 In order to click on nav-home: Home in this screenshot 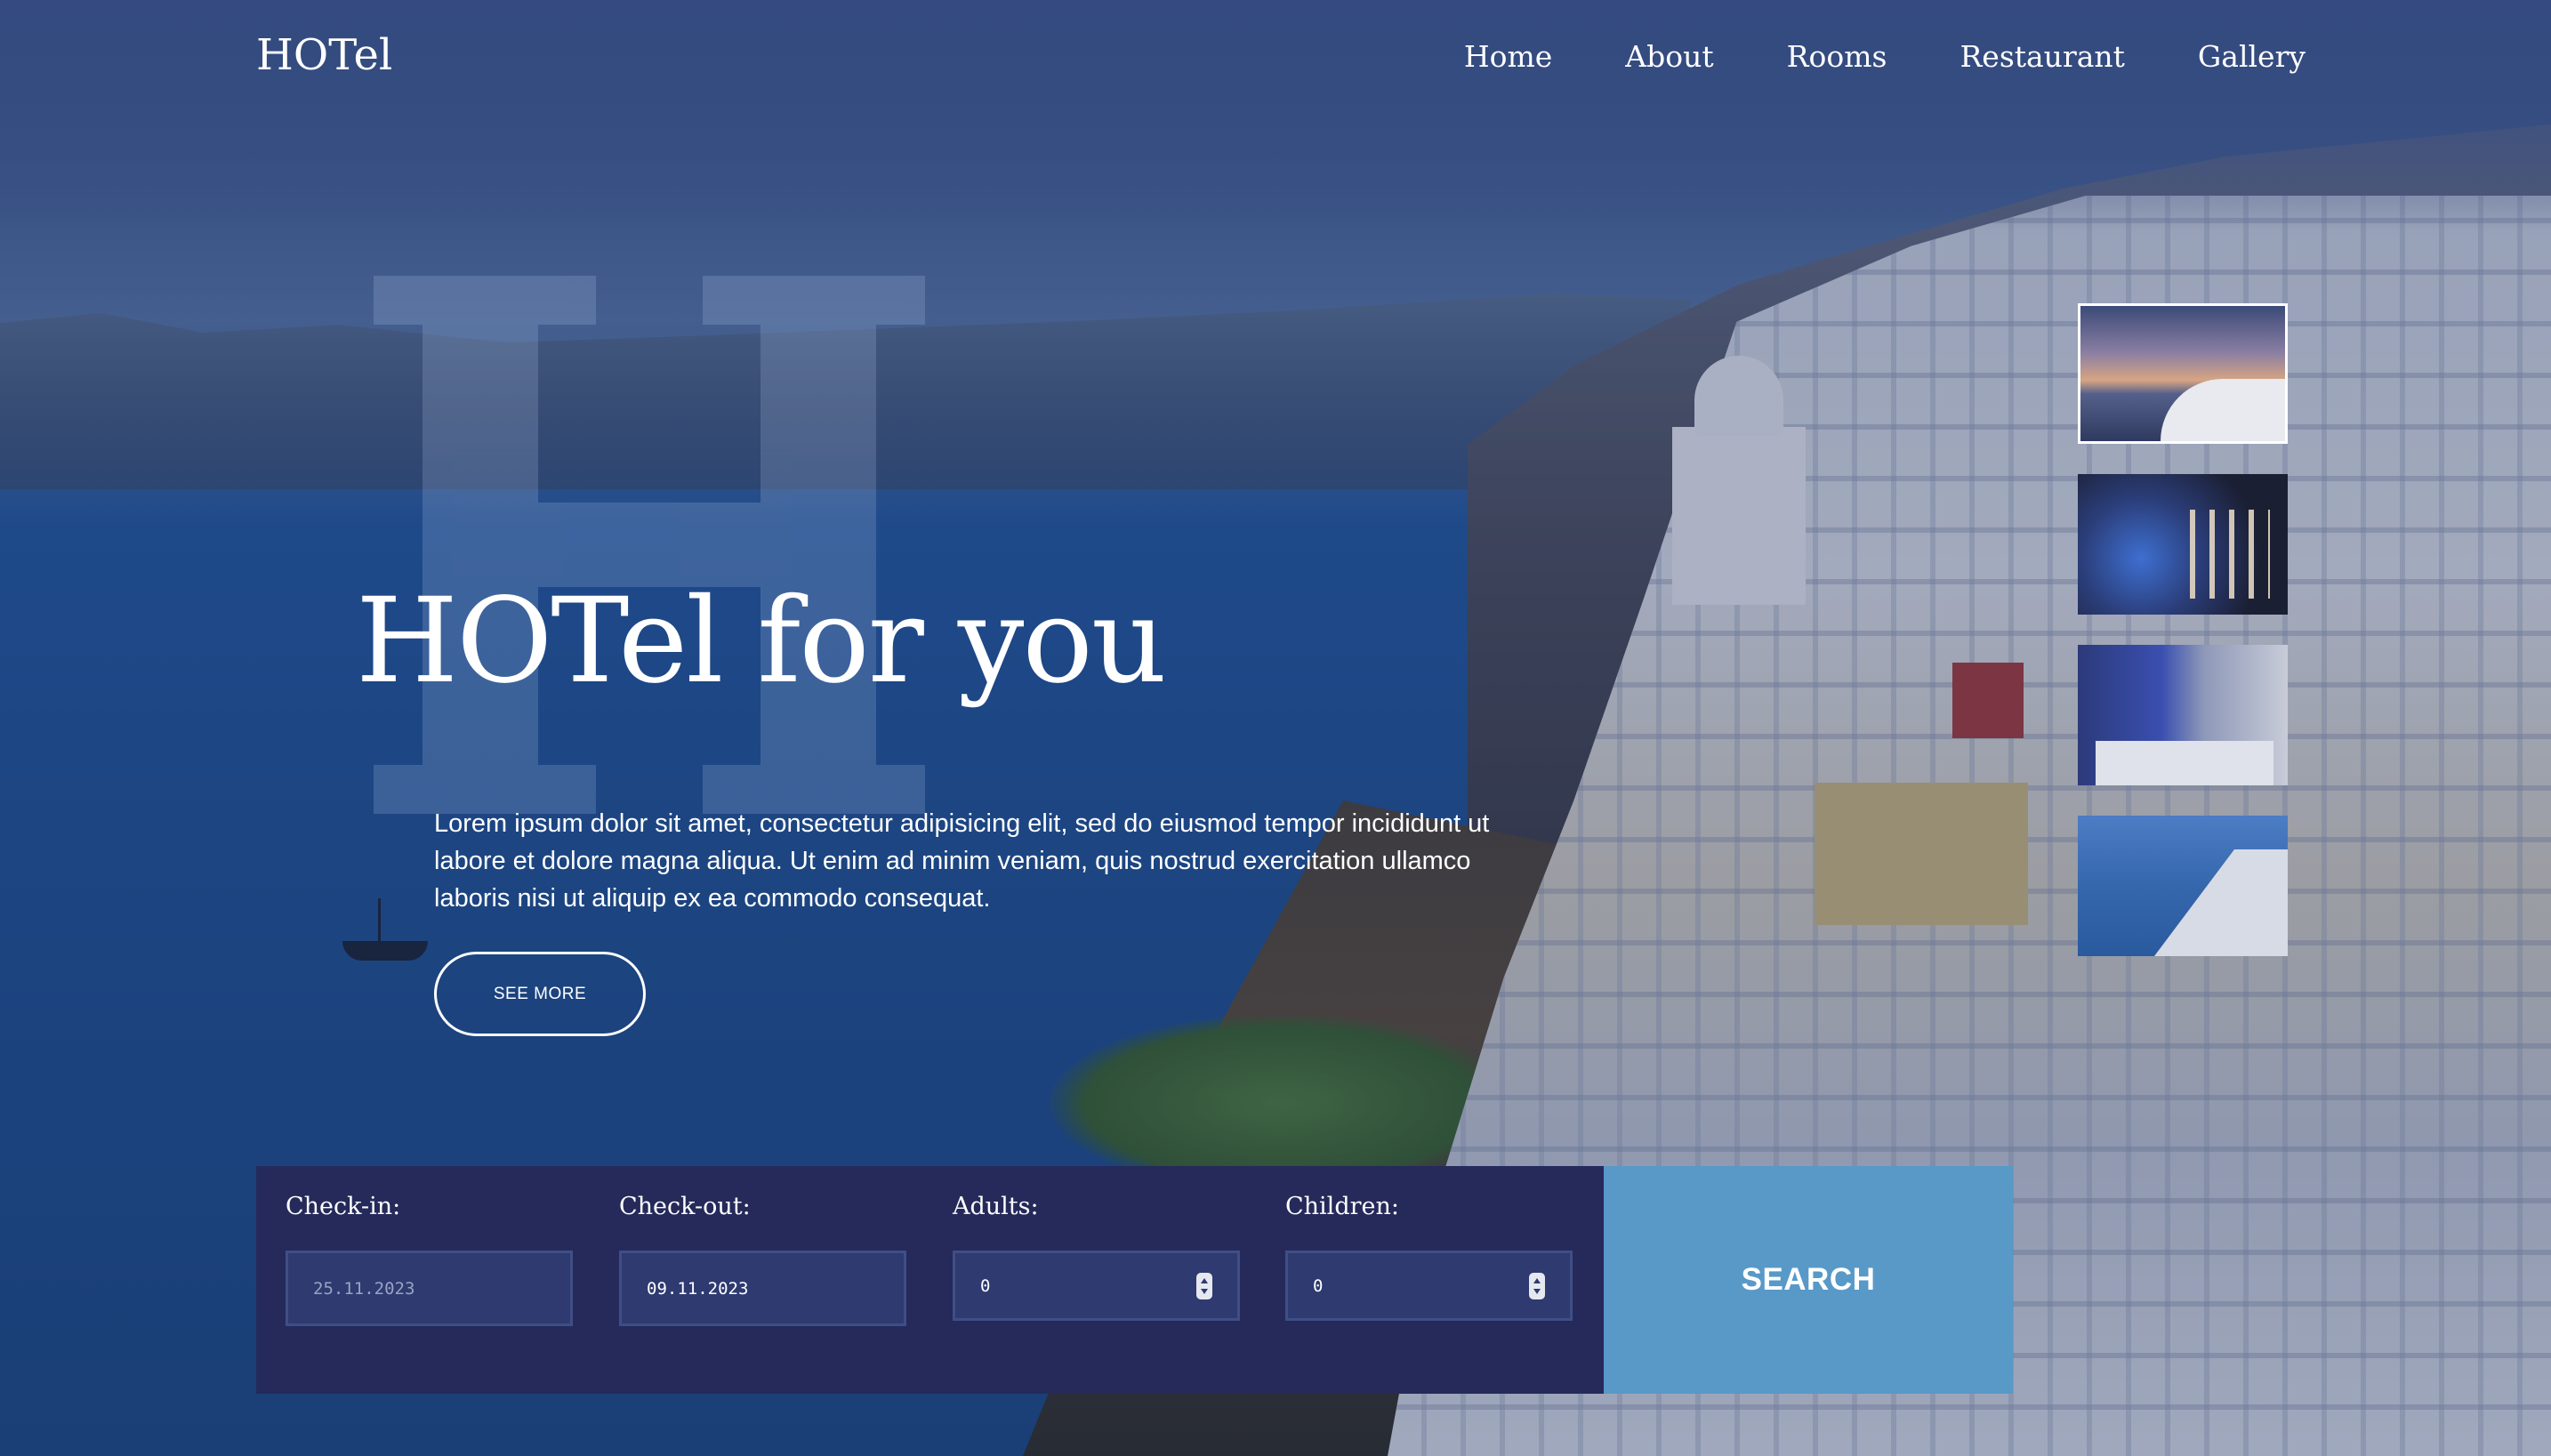, I will do `click(1508, 56)`.